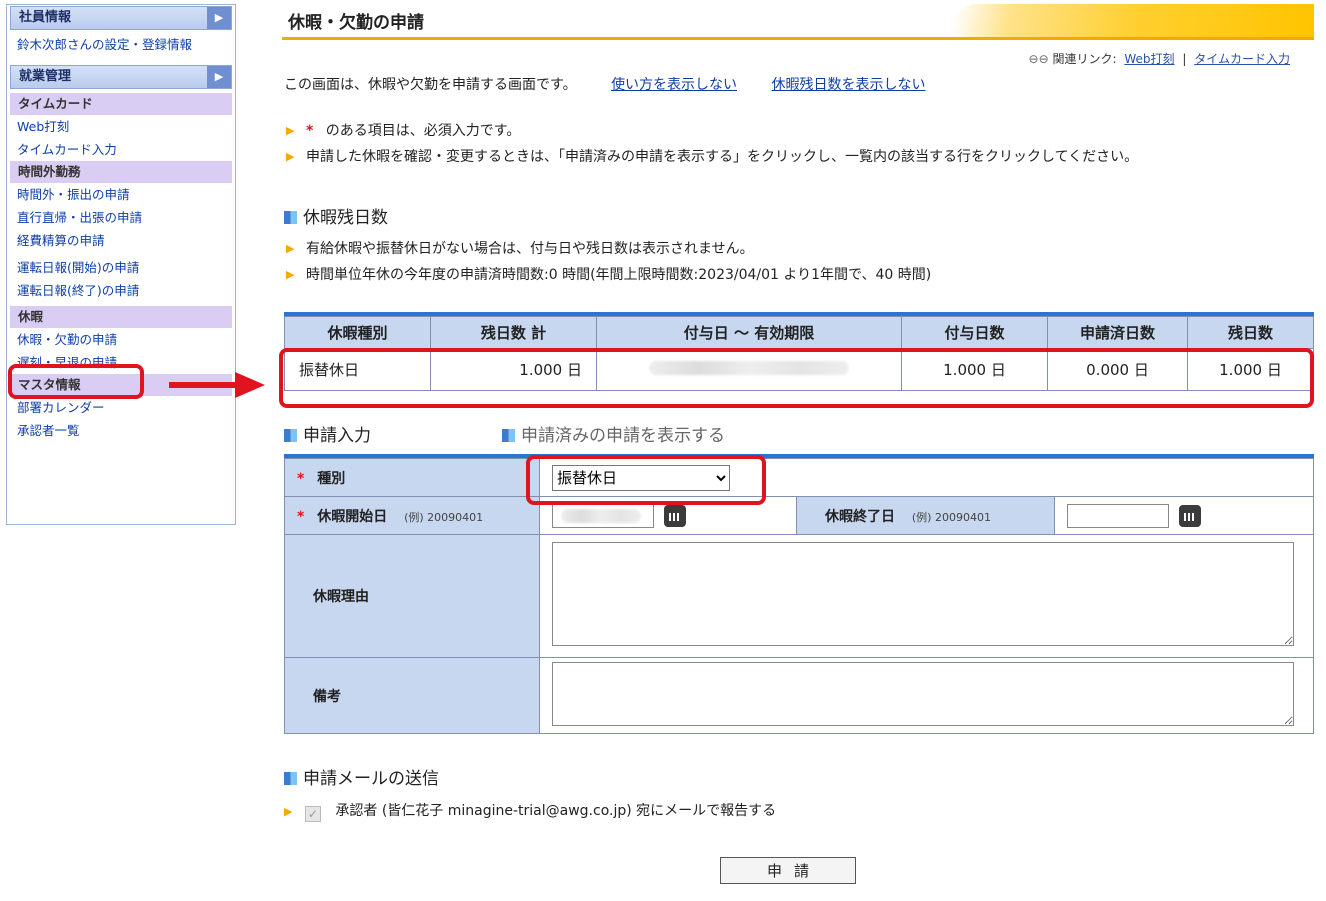 The image size is (1326, 901). I want to click on kind-label-text: 種別, so click(331, 478).